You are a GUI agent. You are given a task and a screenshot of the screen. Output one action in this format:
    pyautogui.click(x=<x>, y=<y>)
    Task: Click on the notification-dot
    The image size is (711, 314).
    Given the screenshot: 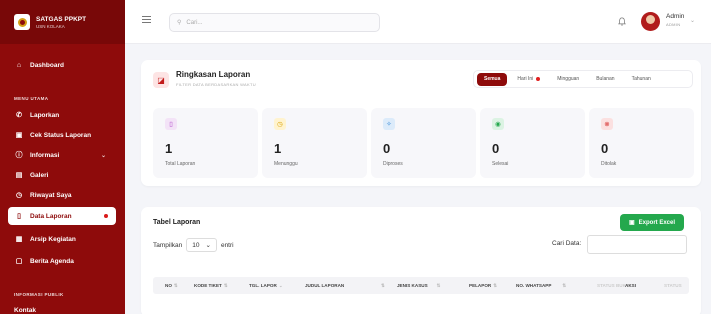 What is the action you would take?
    pyautogui.click(x=106, y=216)
    